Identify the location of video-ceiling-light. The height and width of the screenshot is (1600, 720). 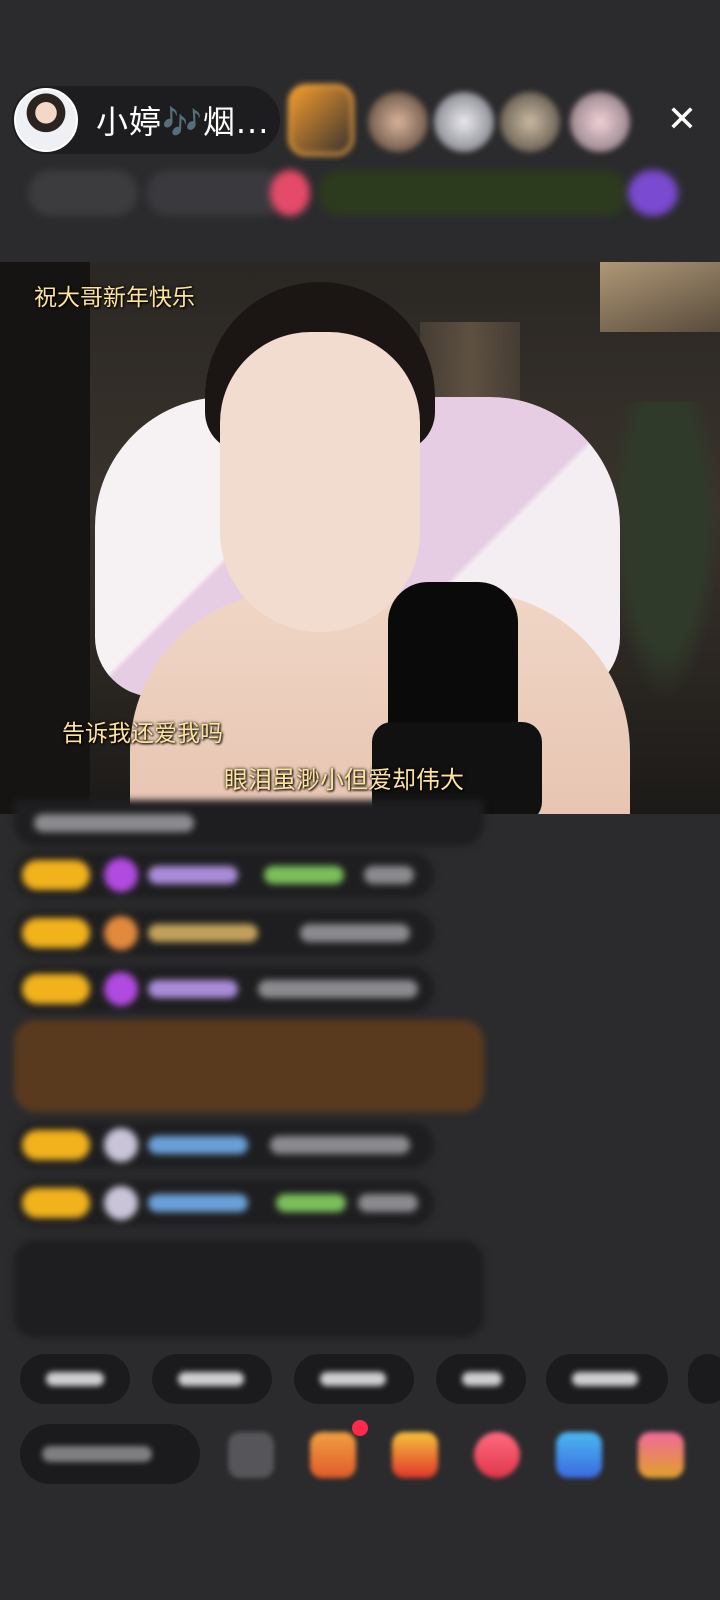
(660, 297).